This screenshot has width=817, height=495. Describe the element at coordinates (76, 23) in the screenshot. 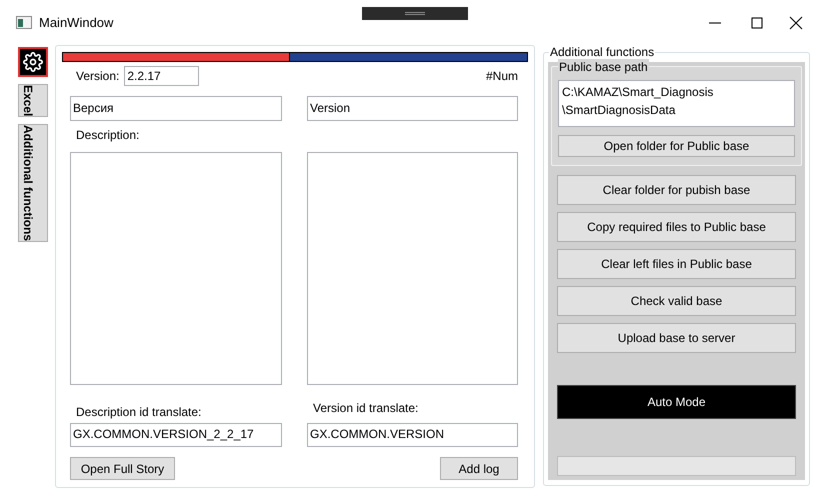

I see `window-title: MainWindow` at that location.